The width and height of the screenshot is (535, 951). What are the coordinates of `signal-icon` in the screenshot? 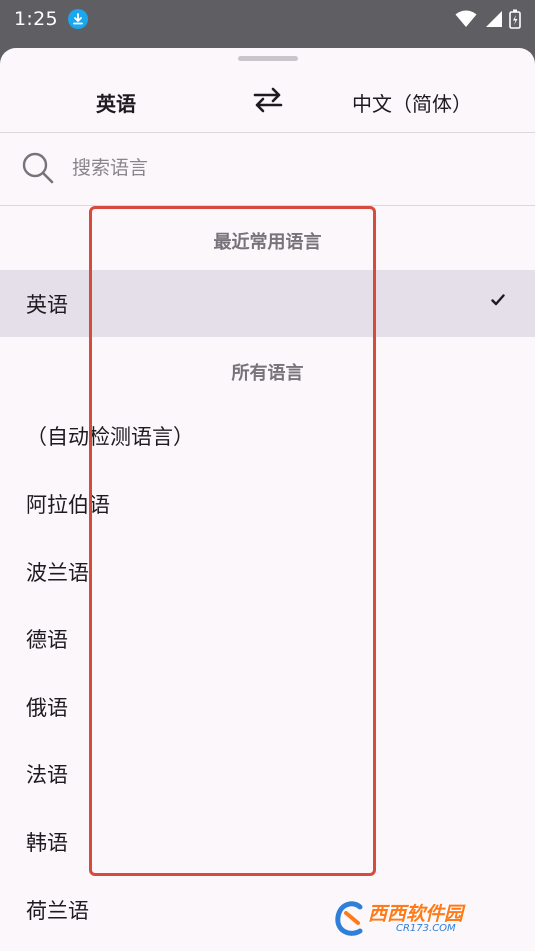 It's located at (494, 19).